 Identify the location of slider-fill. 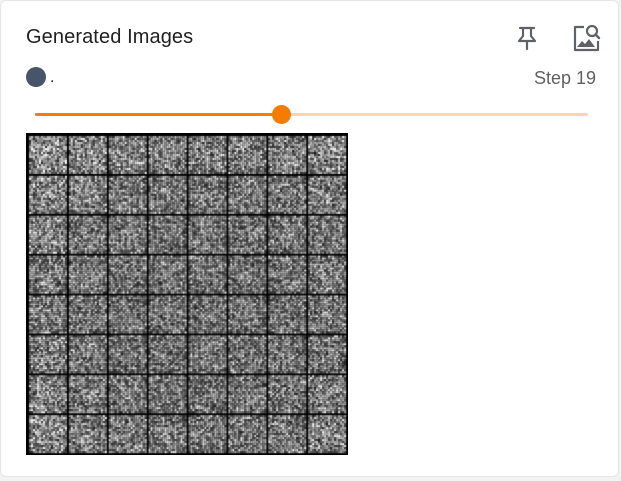
(158, 114).